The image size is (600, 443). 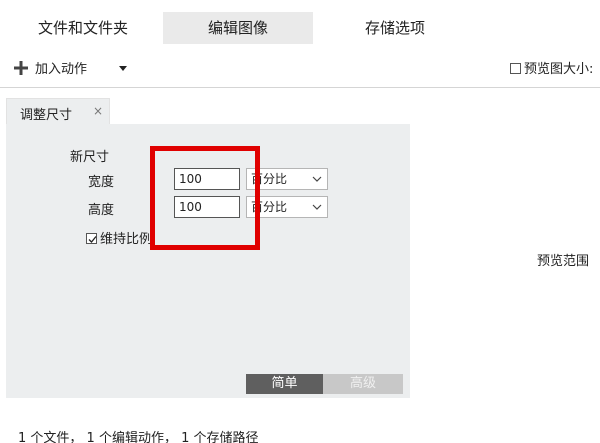 I want to click on top-tabs: 文件和文件夹 编辑图像 存储选项, so click(x=300, y=28).